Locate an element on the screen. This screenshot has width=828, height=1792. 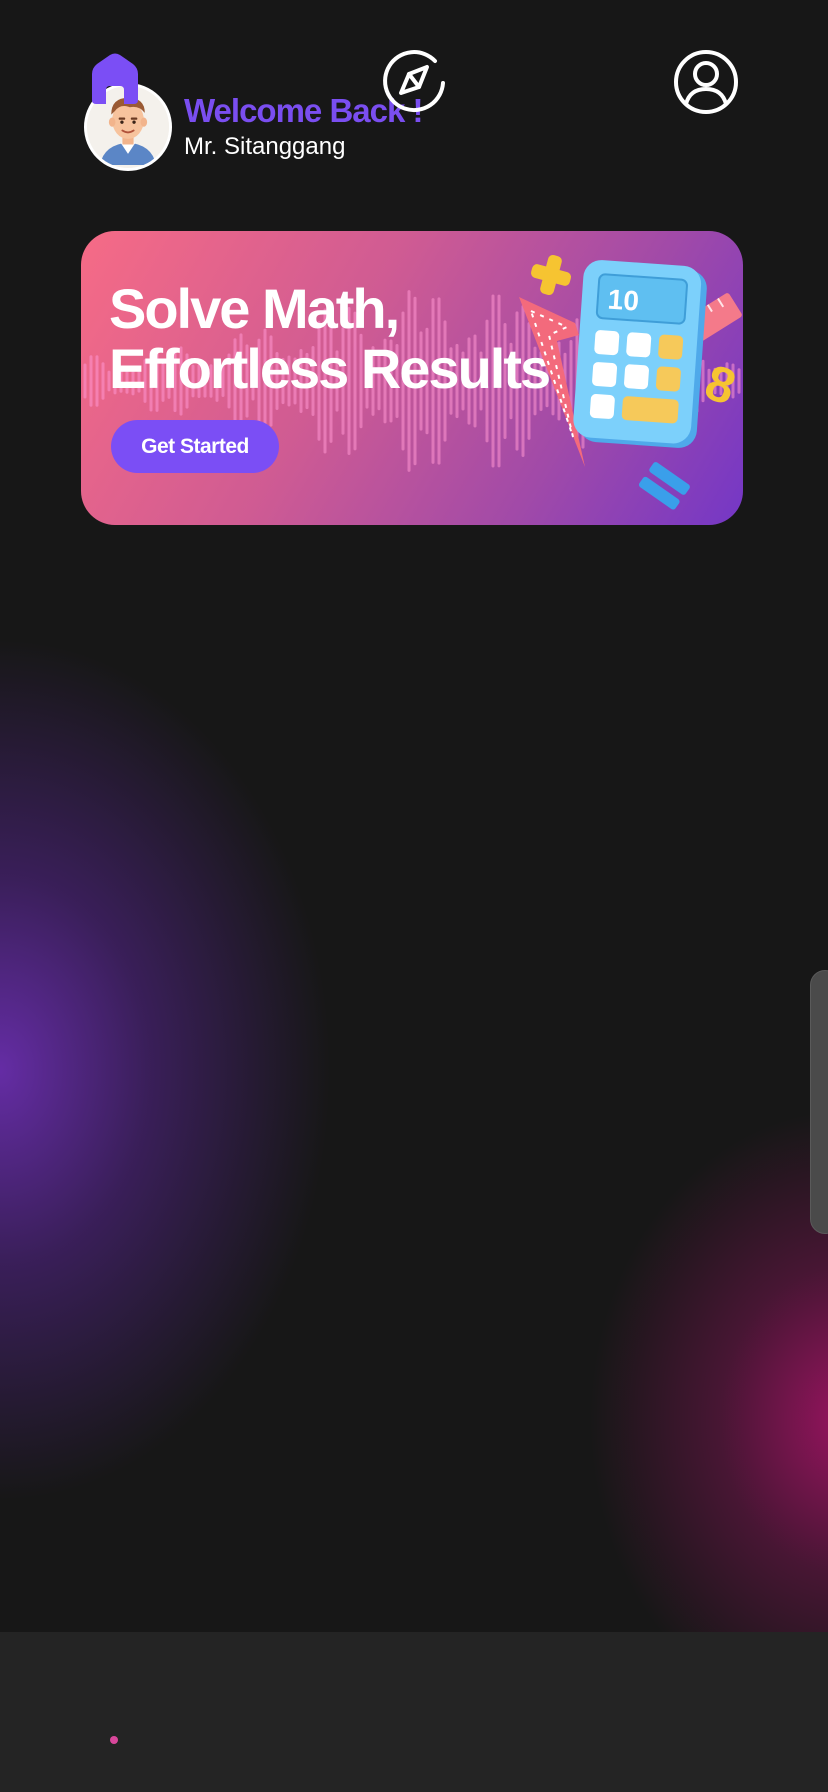
home-icon is located at coordinates (115, 78).